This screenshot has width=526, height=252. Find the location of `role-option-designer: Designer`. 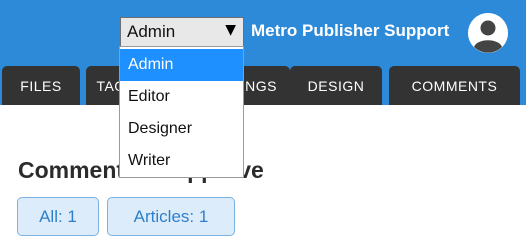

role-option-designer: Designer is located at coordinates (181, 129).